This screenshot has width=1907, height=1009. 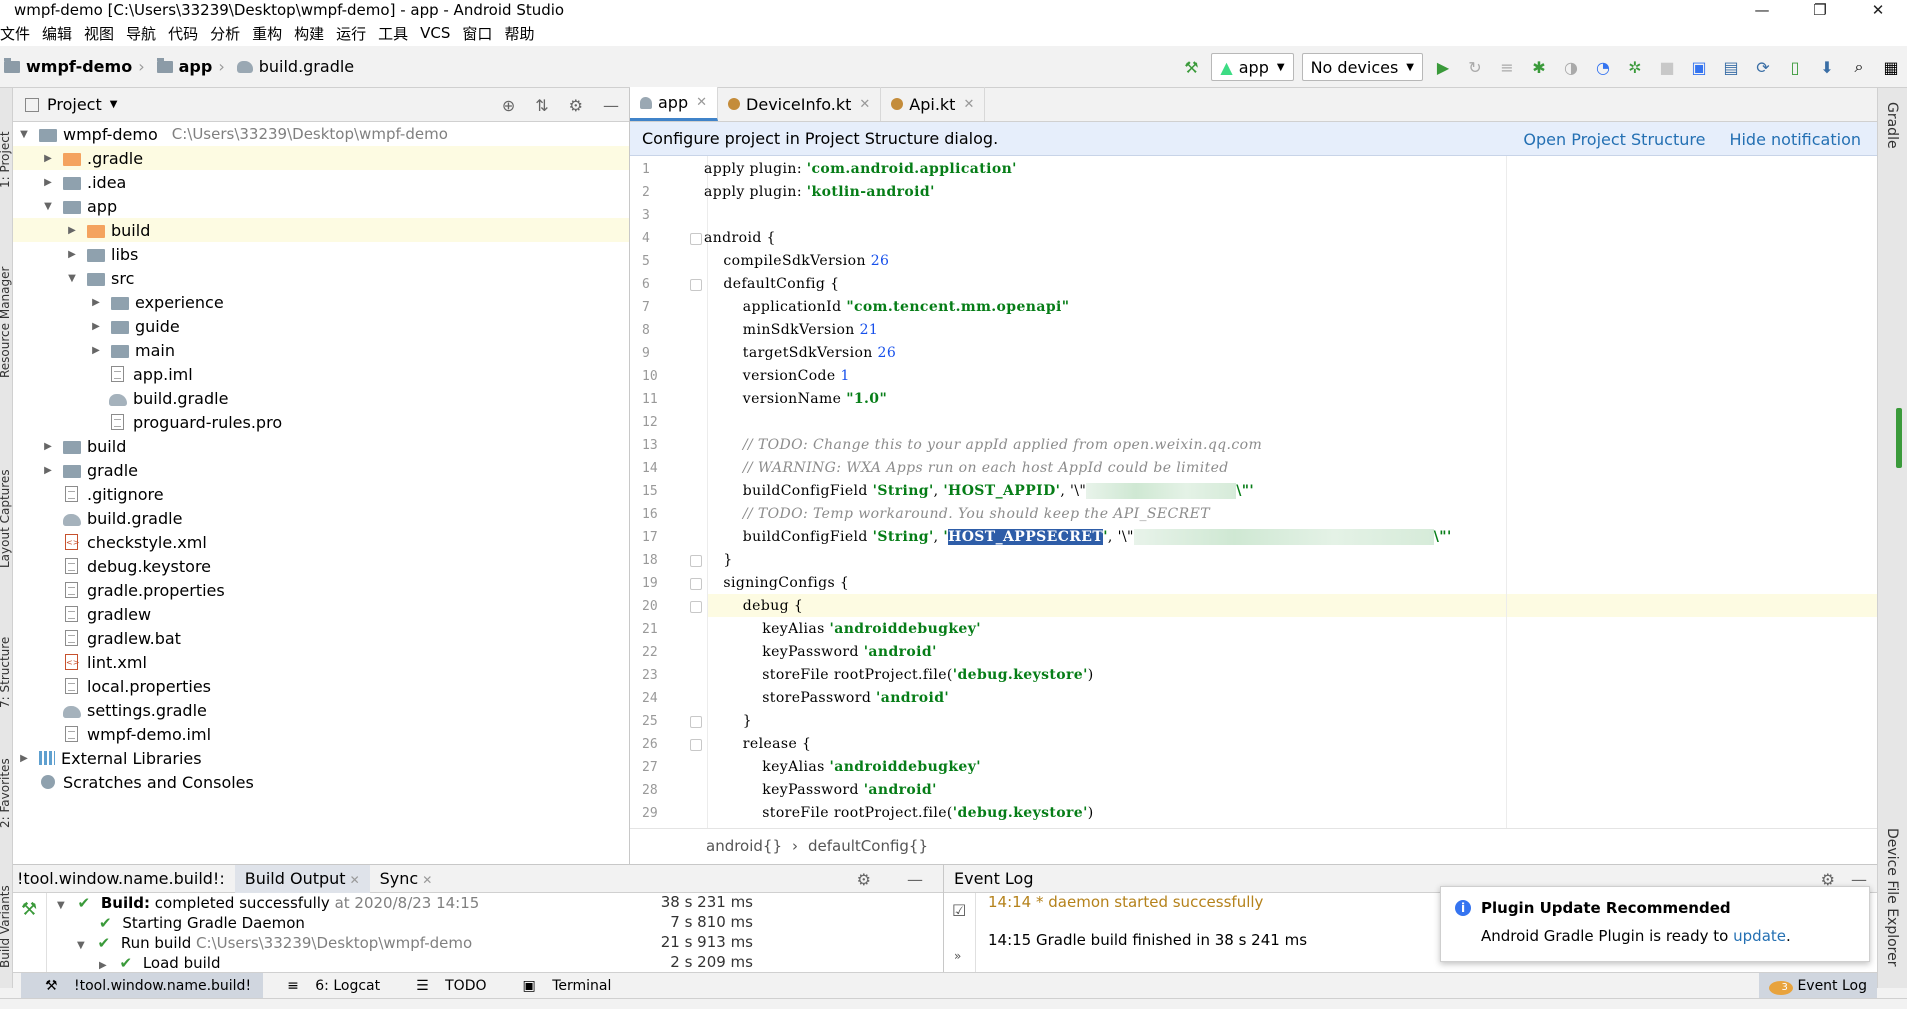 I want to click on tab-deviceinfo: DeviceInfo.kt ✕, so click(x=800, y=104).